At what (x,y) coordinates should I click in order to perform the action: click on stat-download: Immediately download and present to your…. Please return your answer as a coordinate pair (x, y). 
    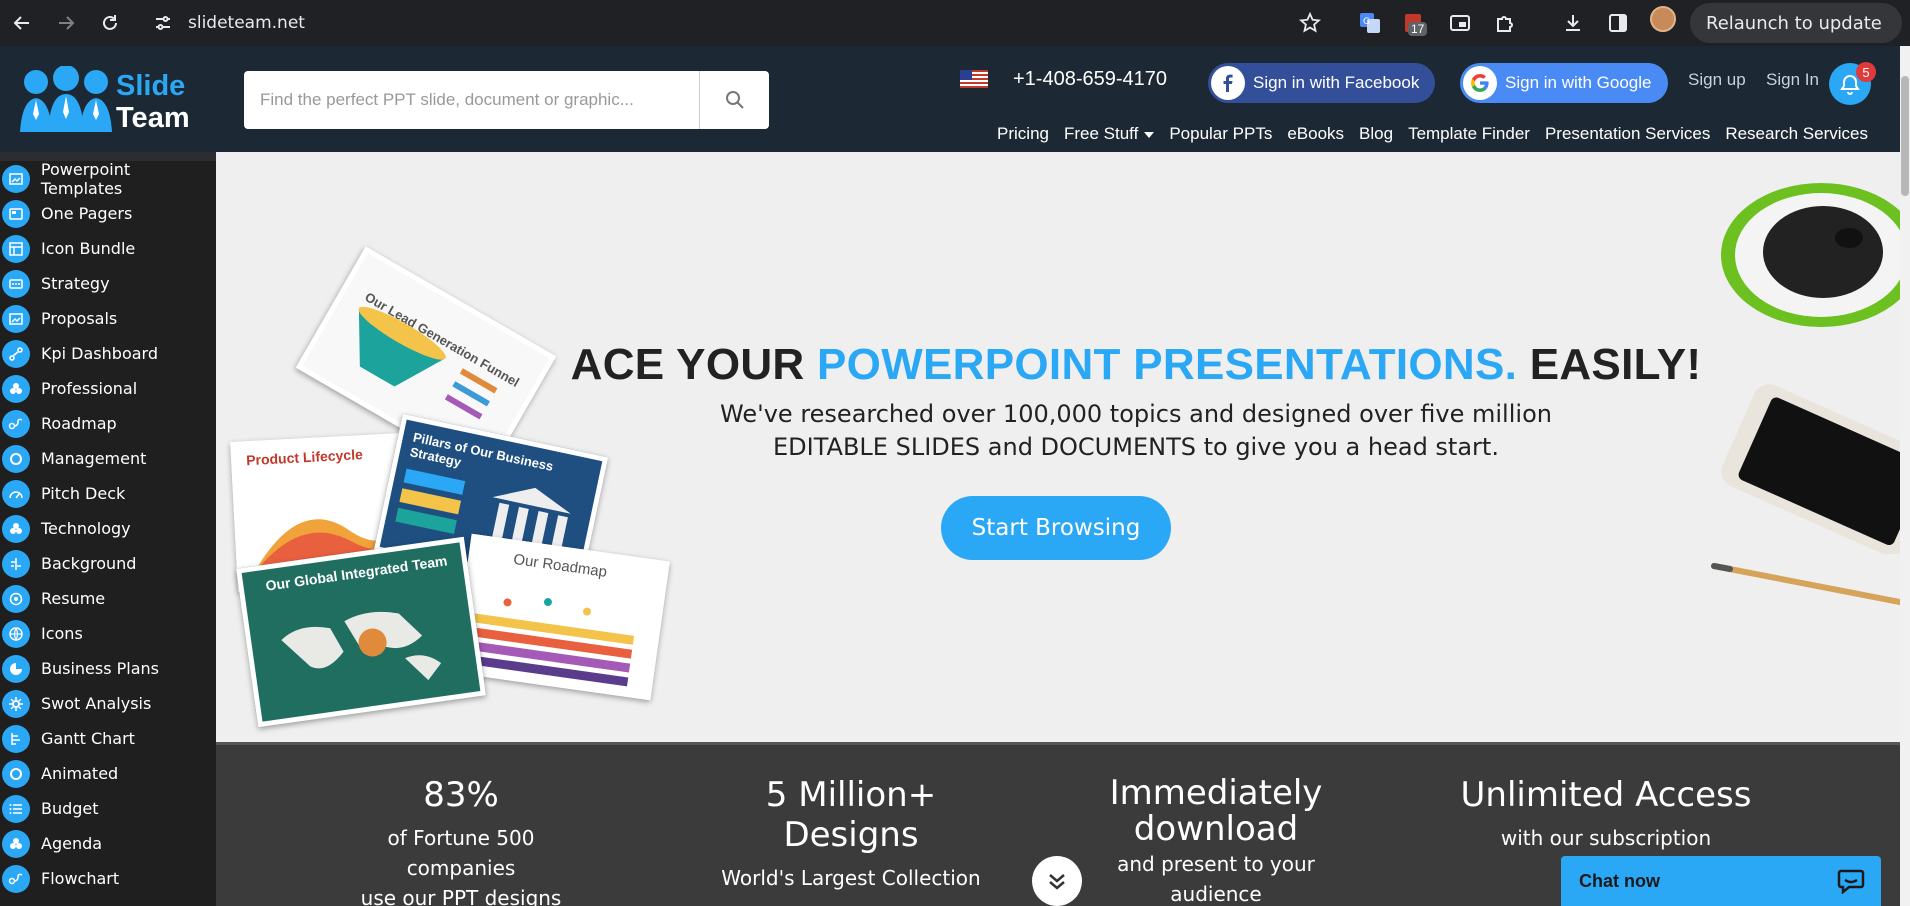
    Looking at the image, I should click on (1216, 840).